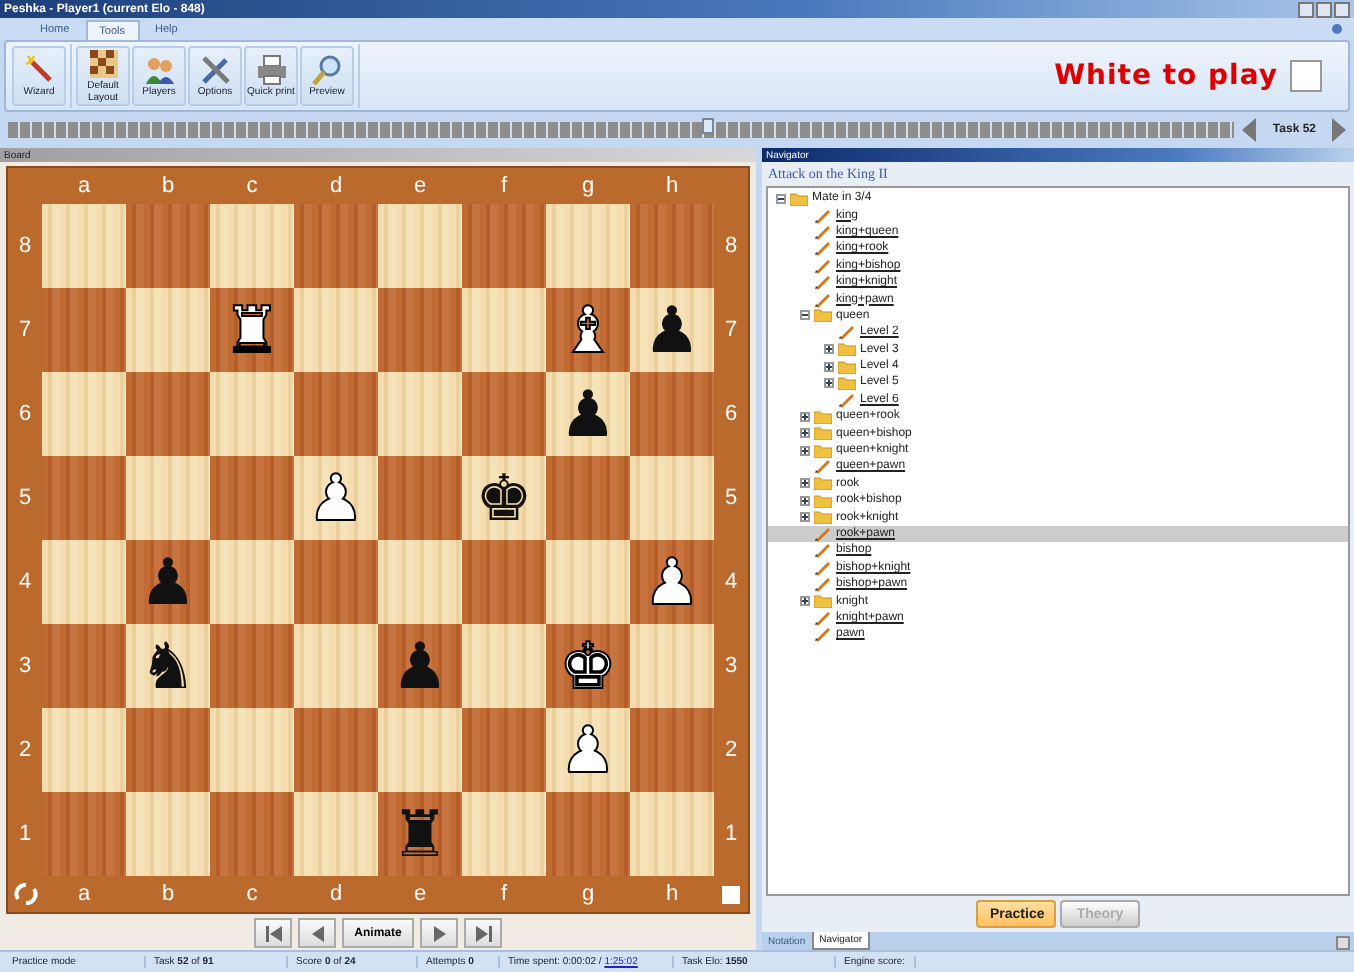 The image size is (1354, 972). I want to click on slider-thumb, so click(707, 126).